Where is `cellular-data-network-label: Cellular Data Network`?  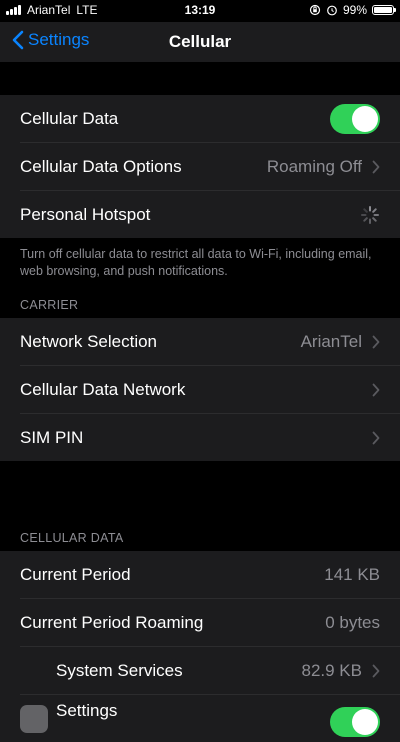
cellular-data-network-label: Cellular Data Network is located at coordinates (103, 389).